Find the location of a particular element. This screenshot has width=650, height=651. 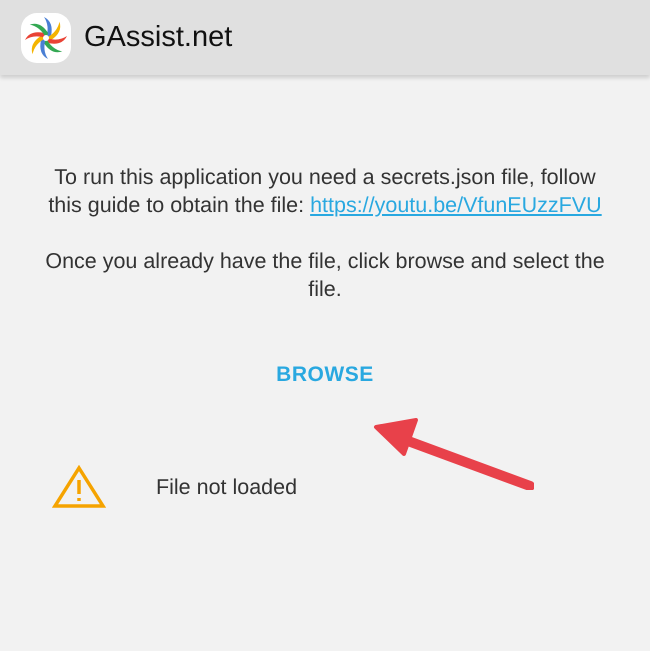

app-logo-icon is located at coordinates (46, 38).